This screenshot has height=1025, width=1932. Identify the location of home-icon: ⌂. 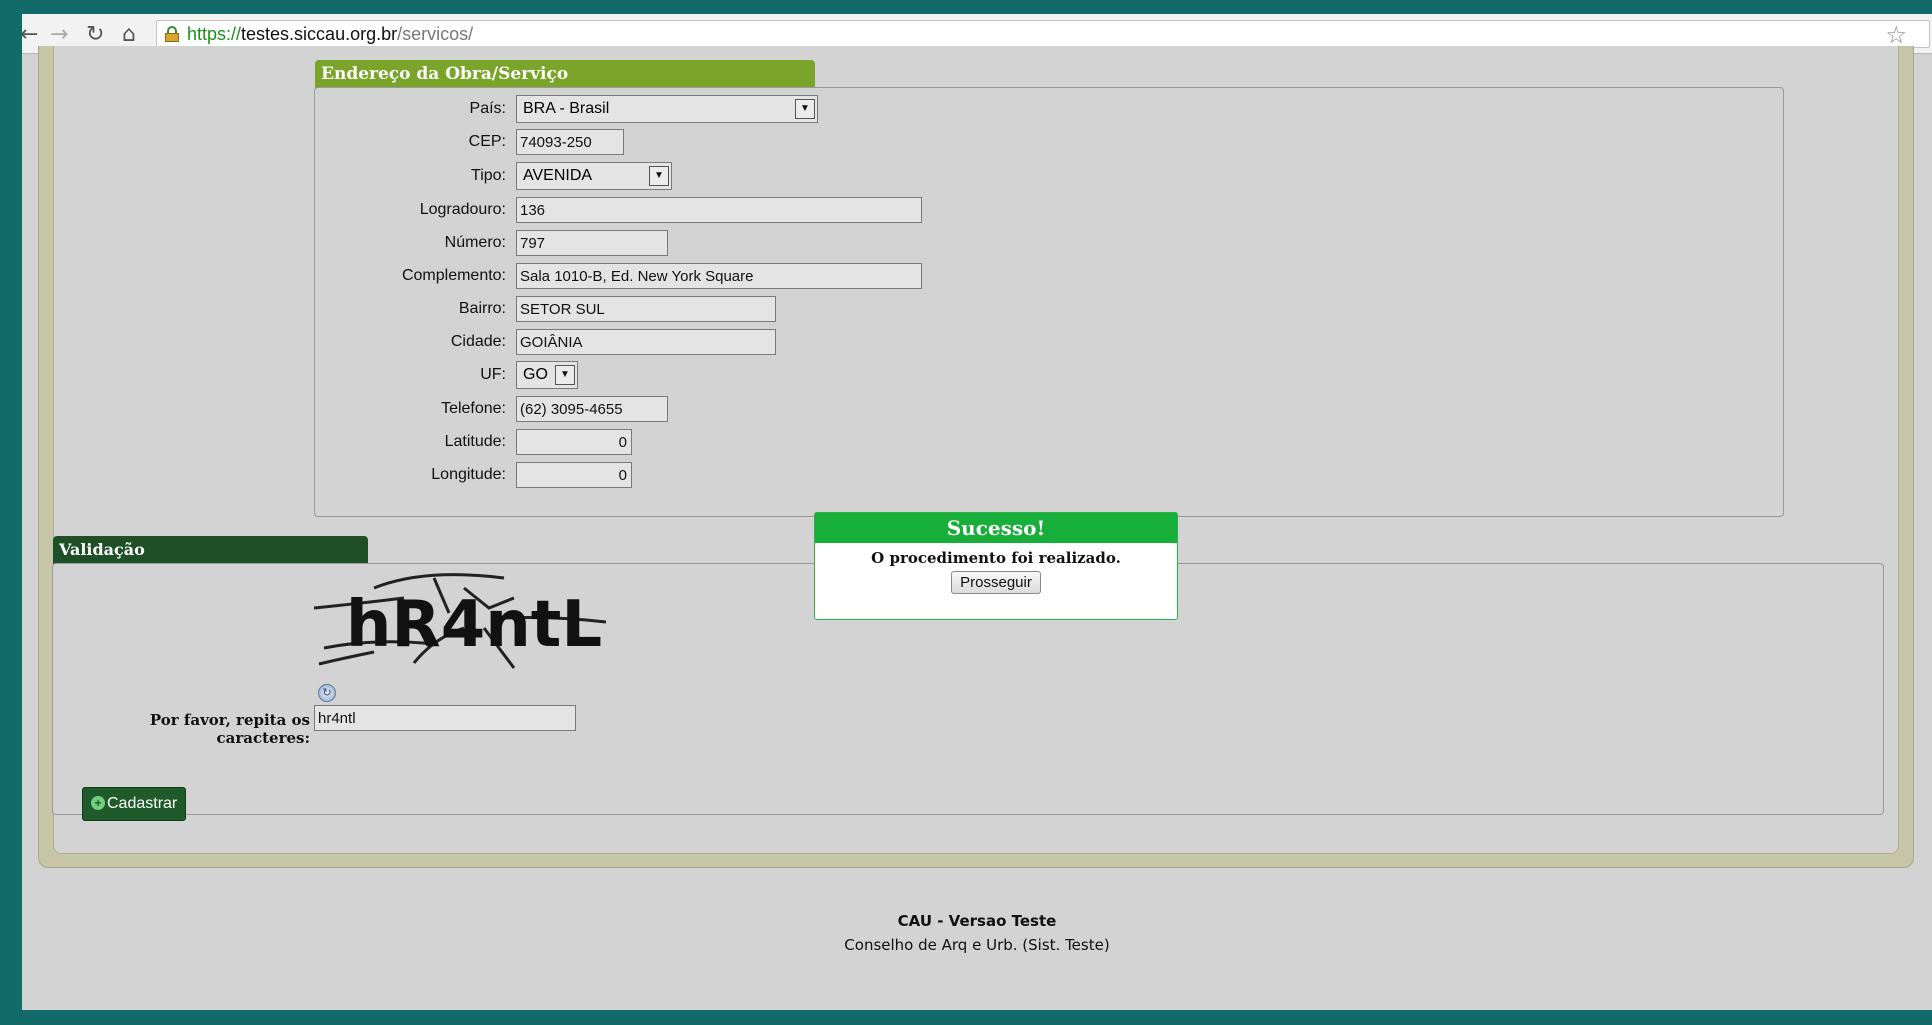
(129, 34).